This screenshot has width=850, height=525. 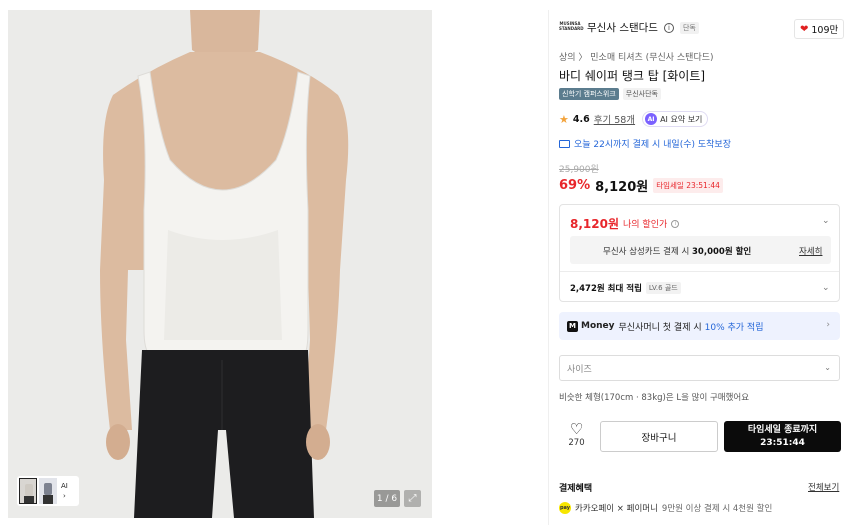 What do you see at coordinates (622, 27) in the screenshot?
I see `brand-name: 무신사 스탠다드` at bounding box center [622, 27].